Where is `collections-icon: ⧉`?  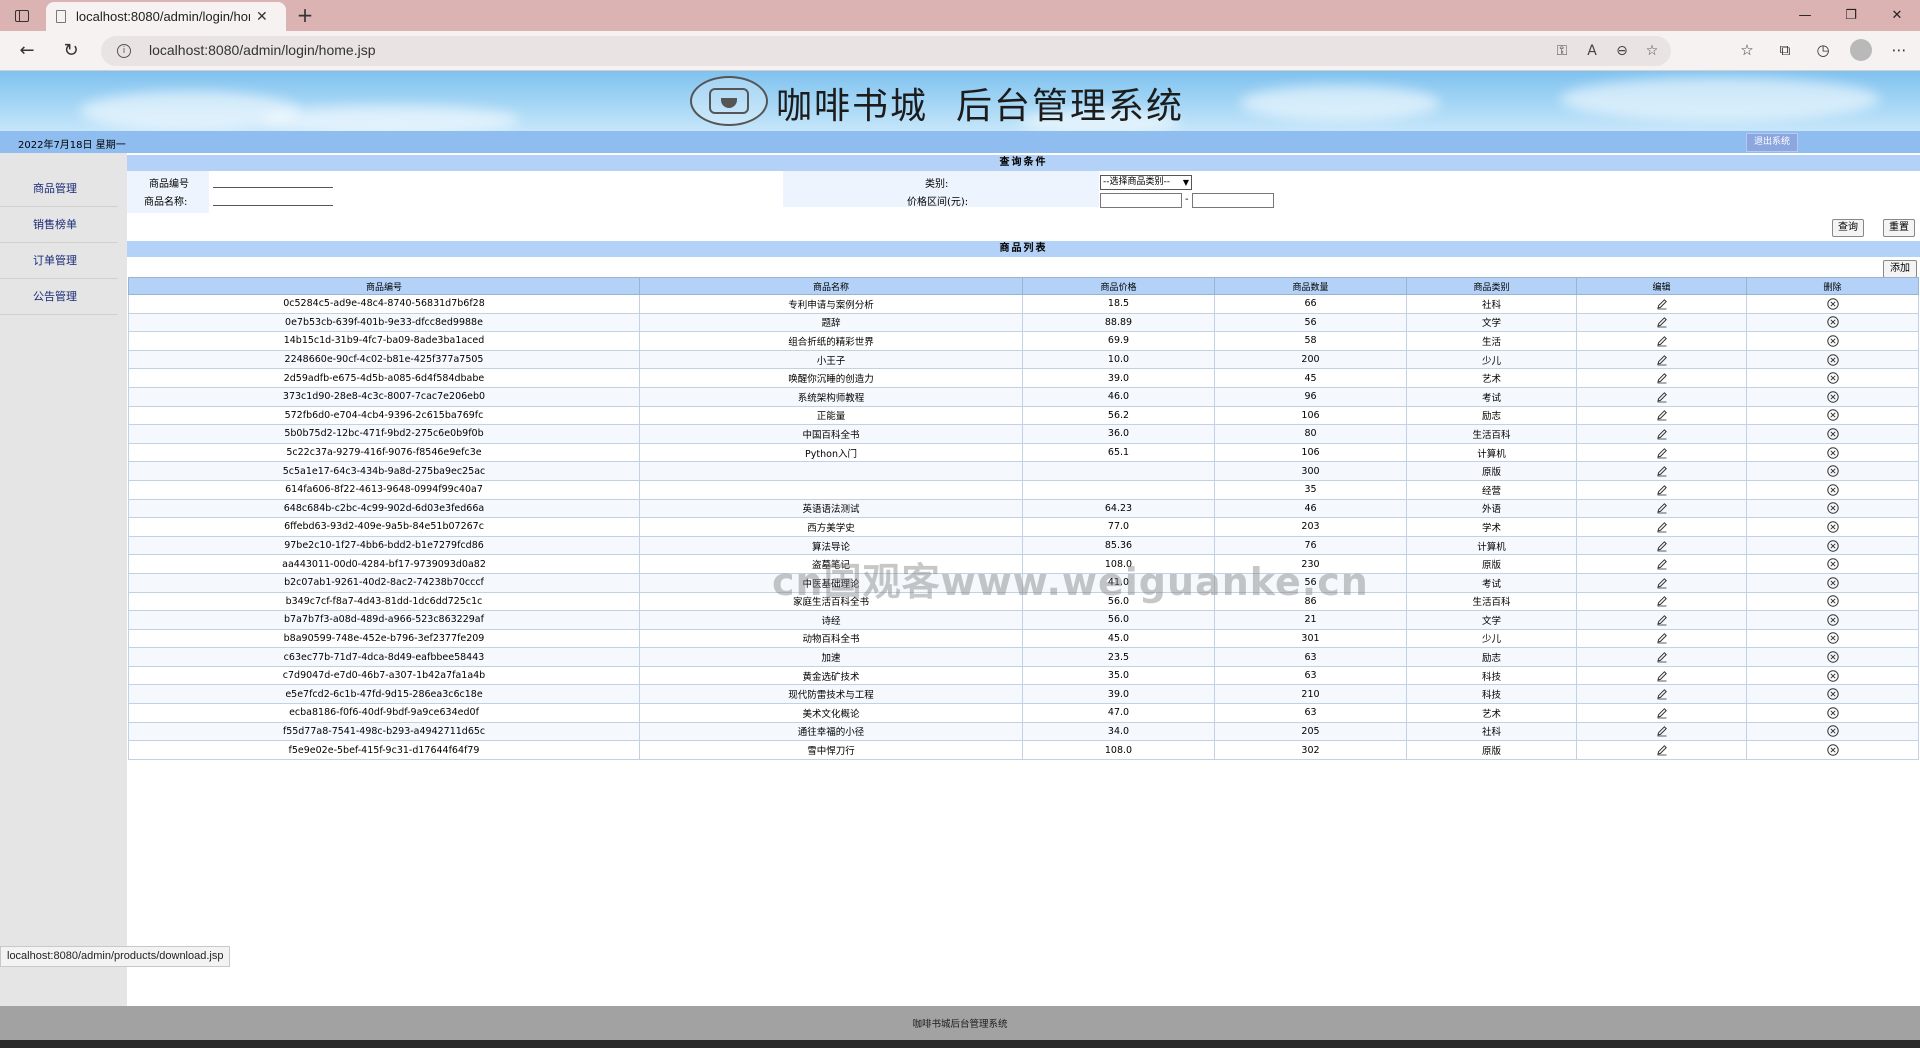 collections-icon: ⧉ is located at coordinates (1785, 50).